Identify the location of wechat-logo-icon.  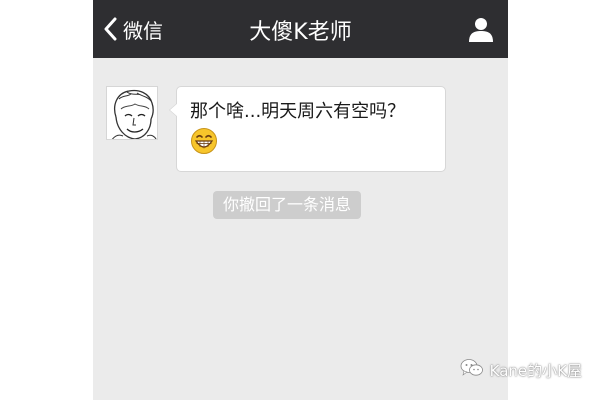
(475, 370).